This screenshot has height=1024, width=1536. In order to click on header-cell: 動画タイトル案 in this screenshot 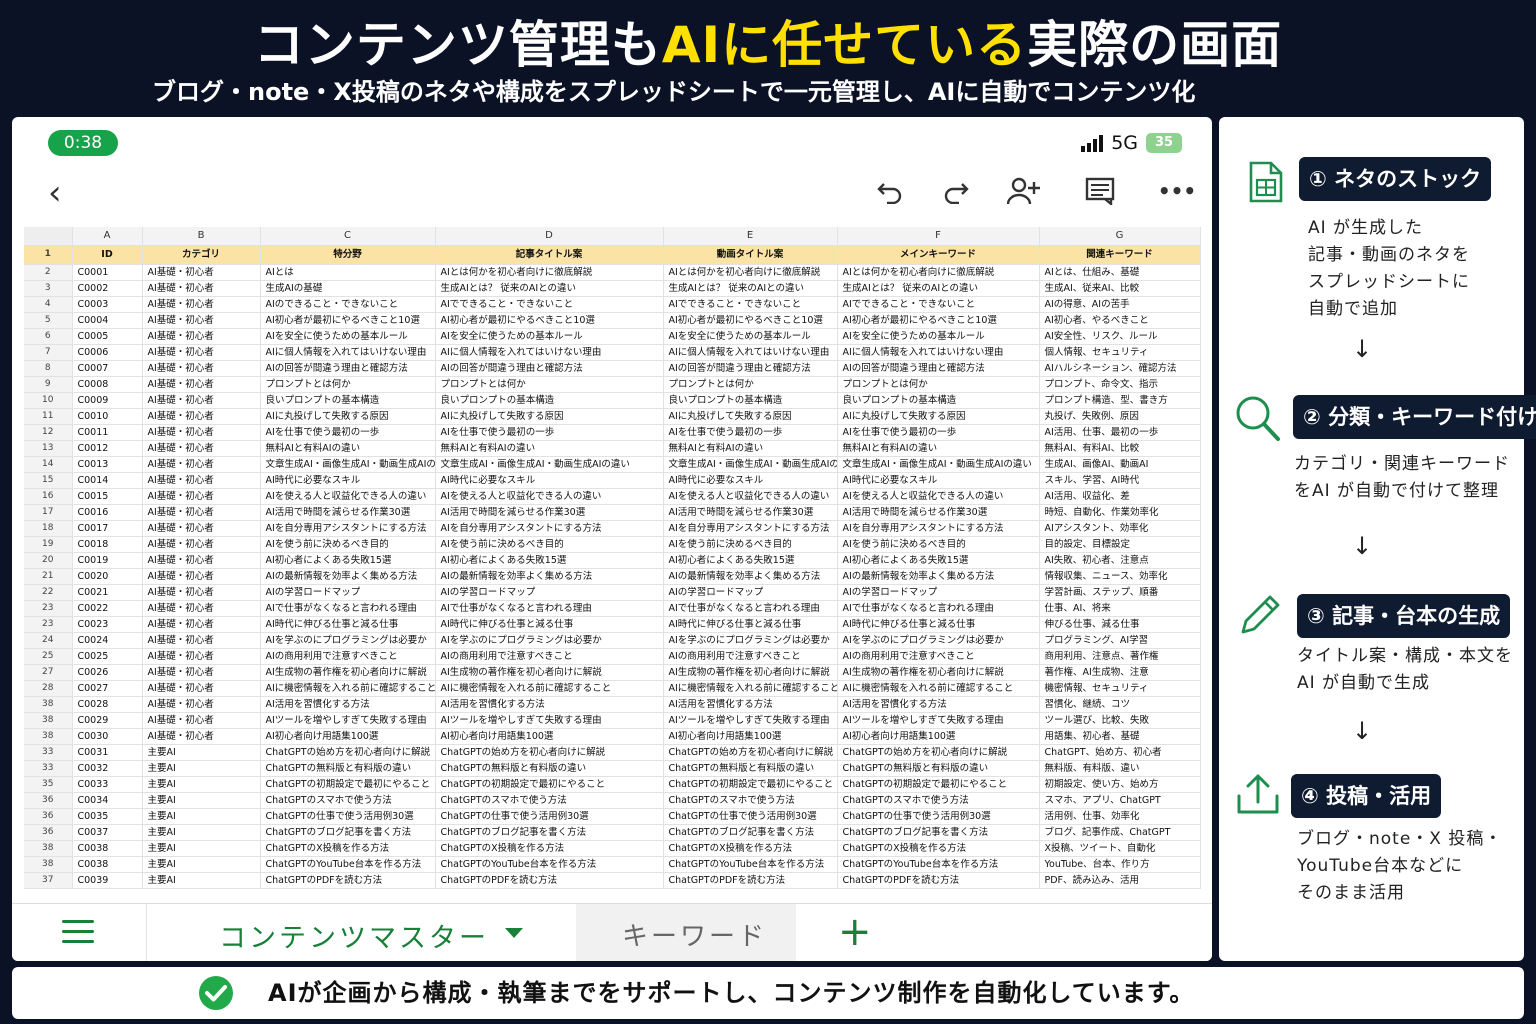, I will do `click(750, 255)`.